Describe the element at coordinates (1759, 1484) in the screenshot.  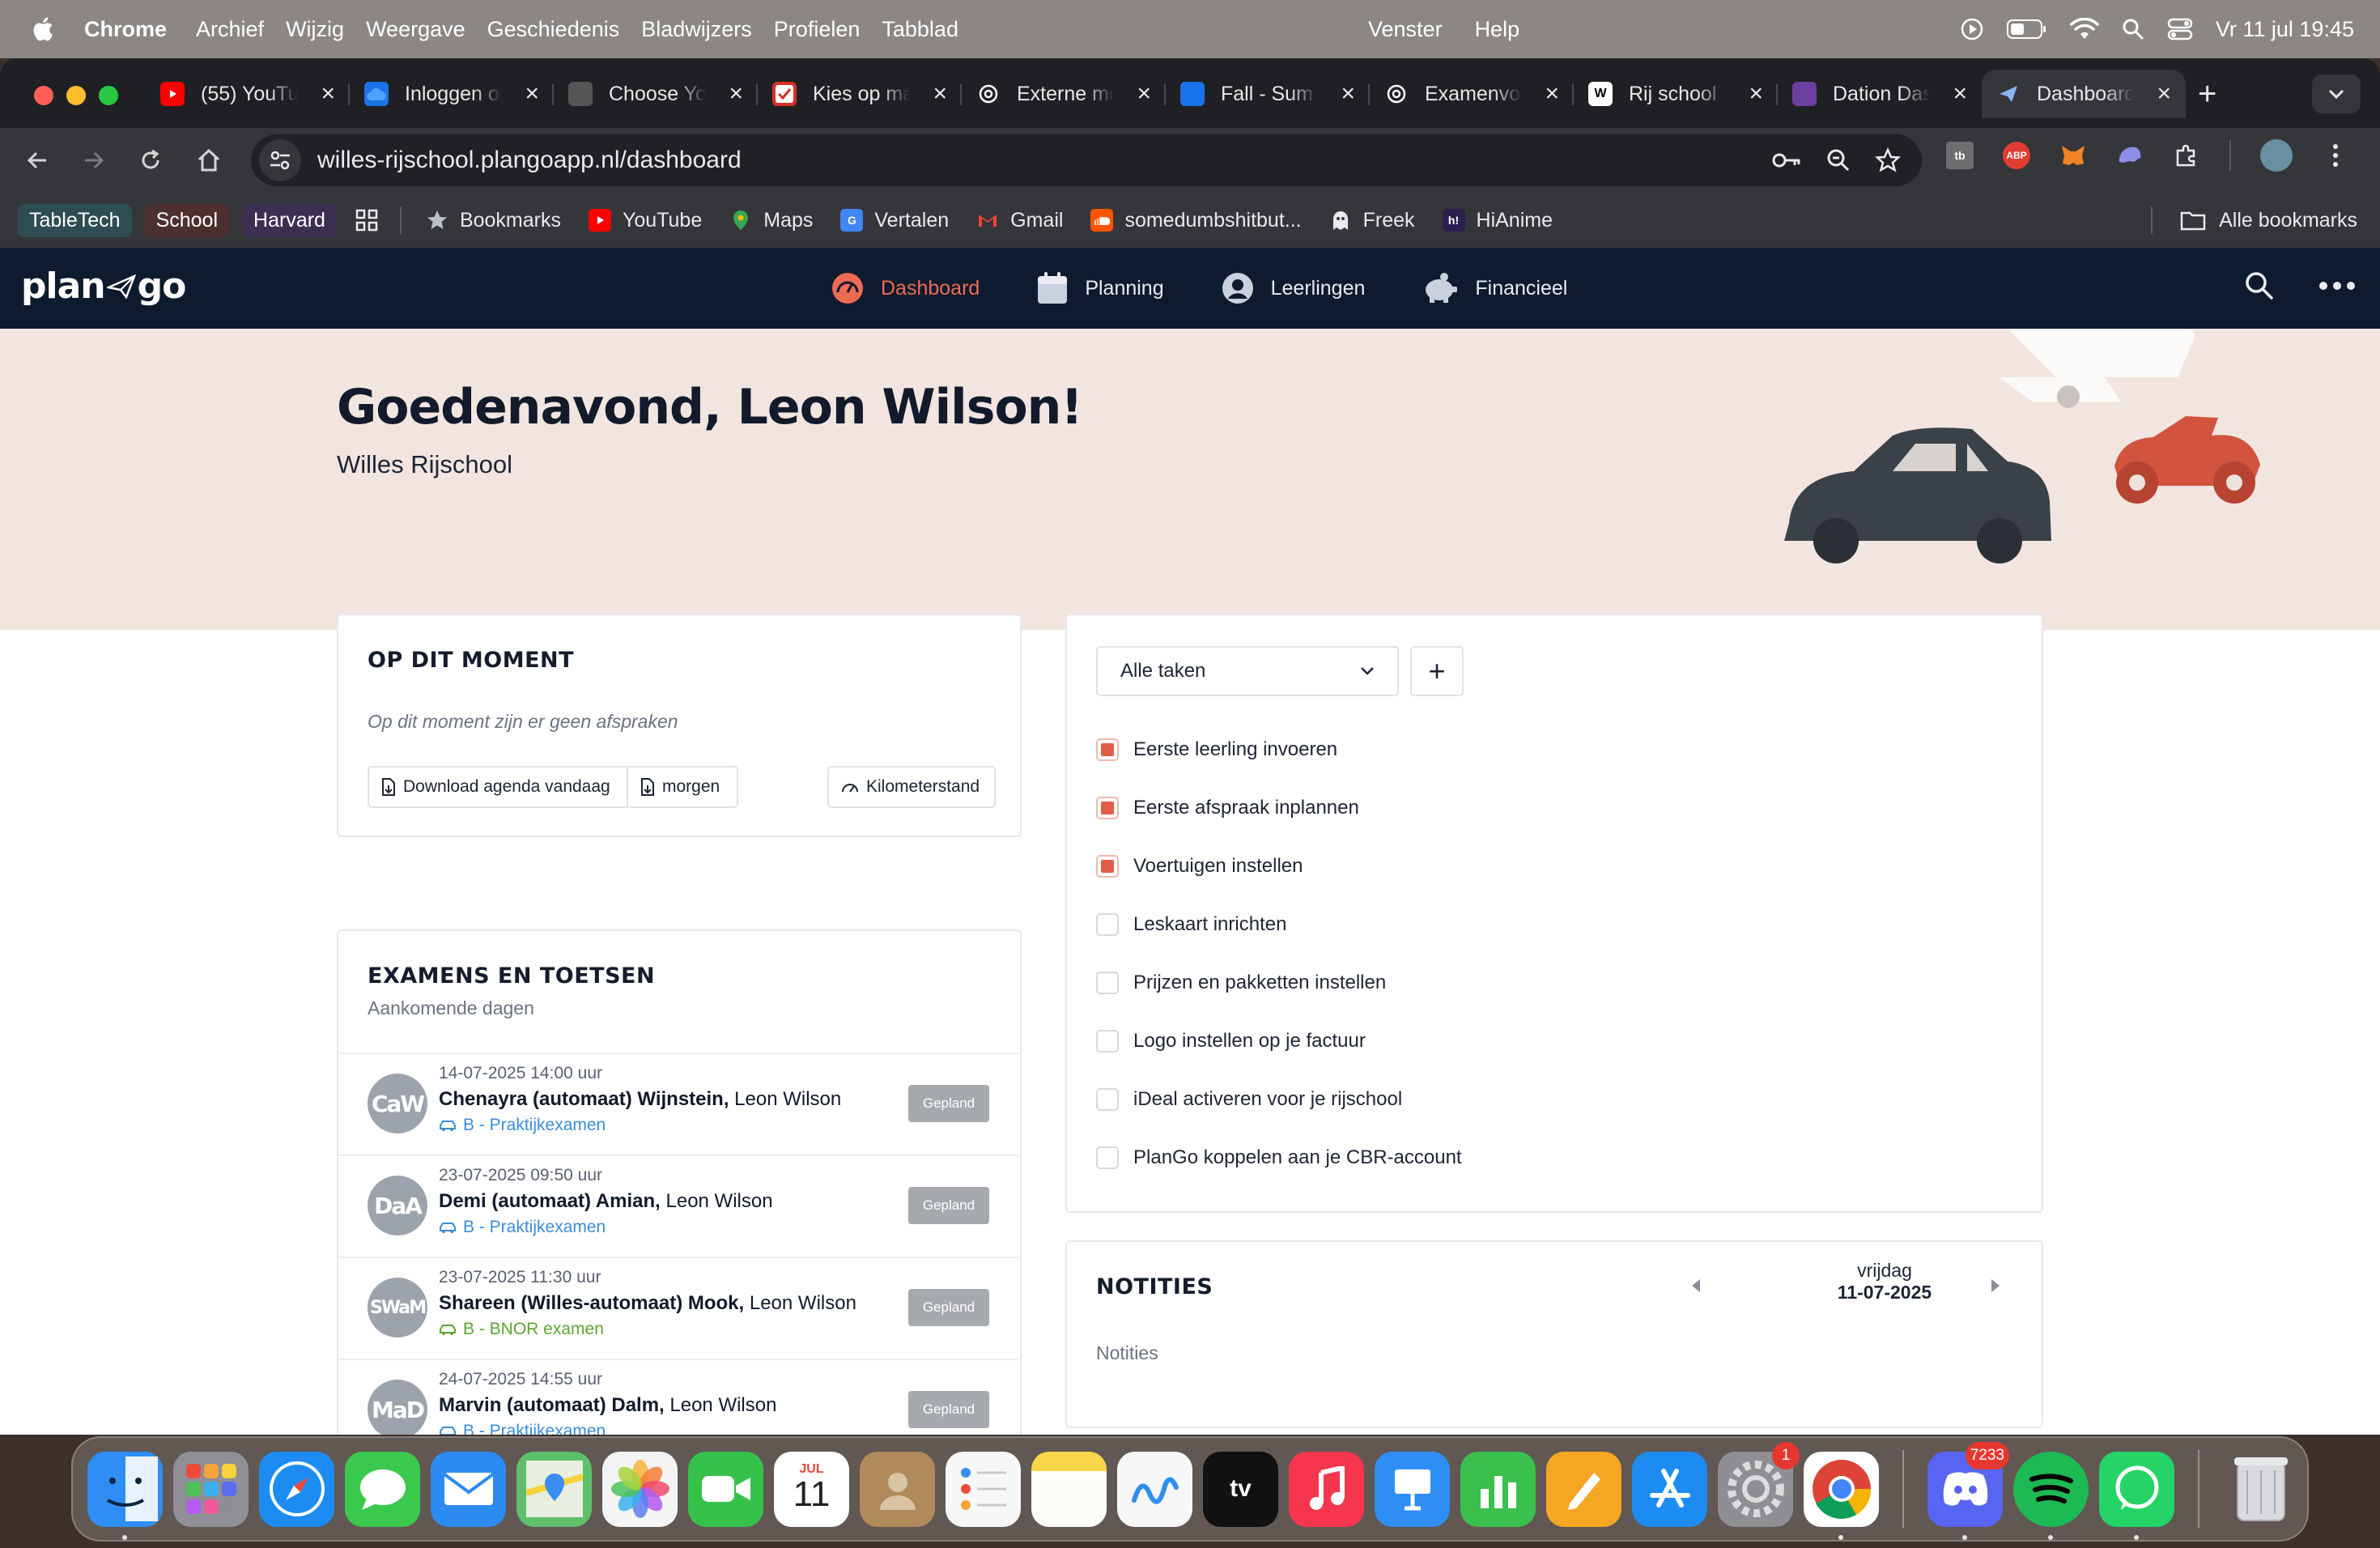
I see `settings-icon: 1` at that location.